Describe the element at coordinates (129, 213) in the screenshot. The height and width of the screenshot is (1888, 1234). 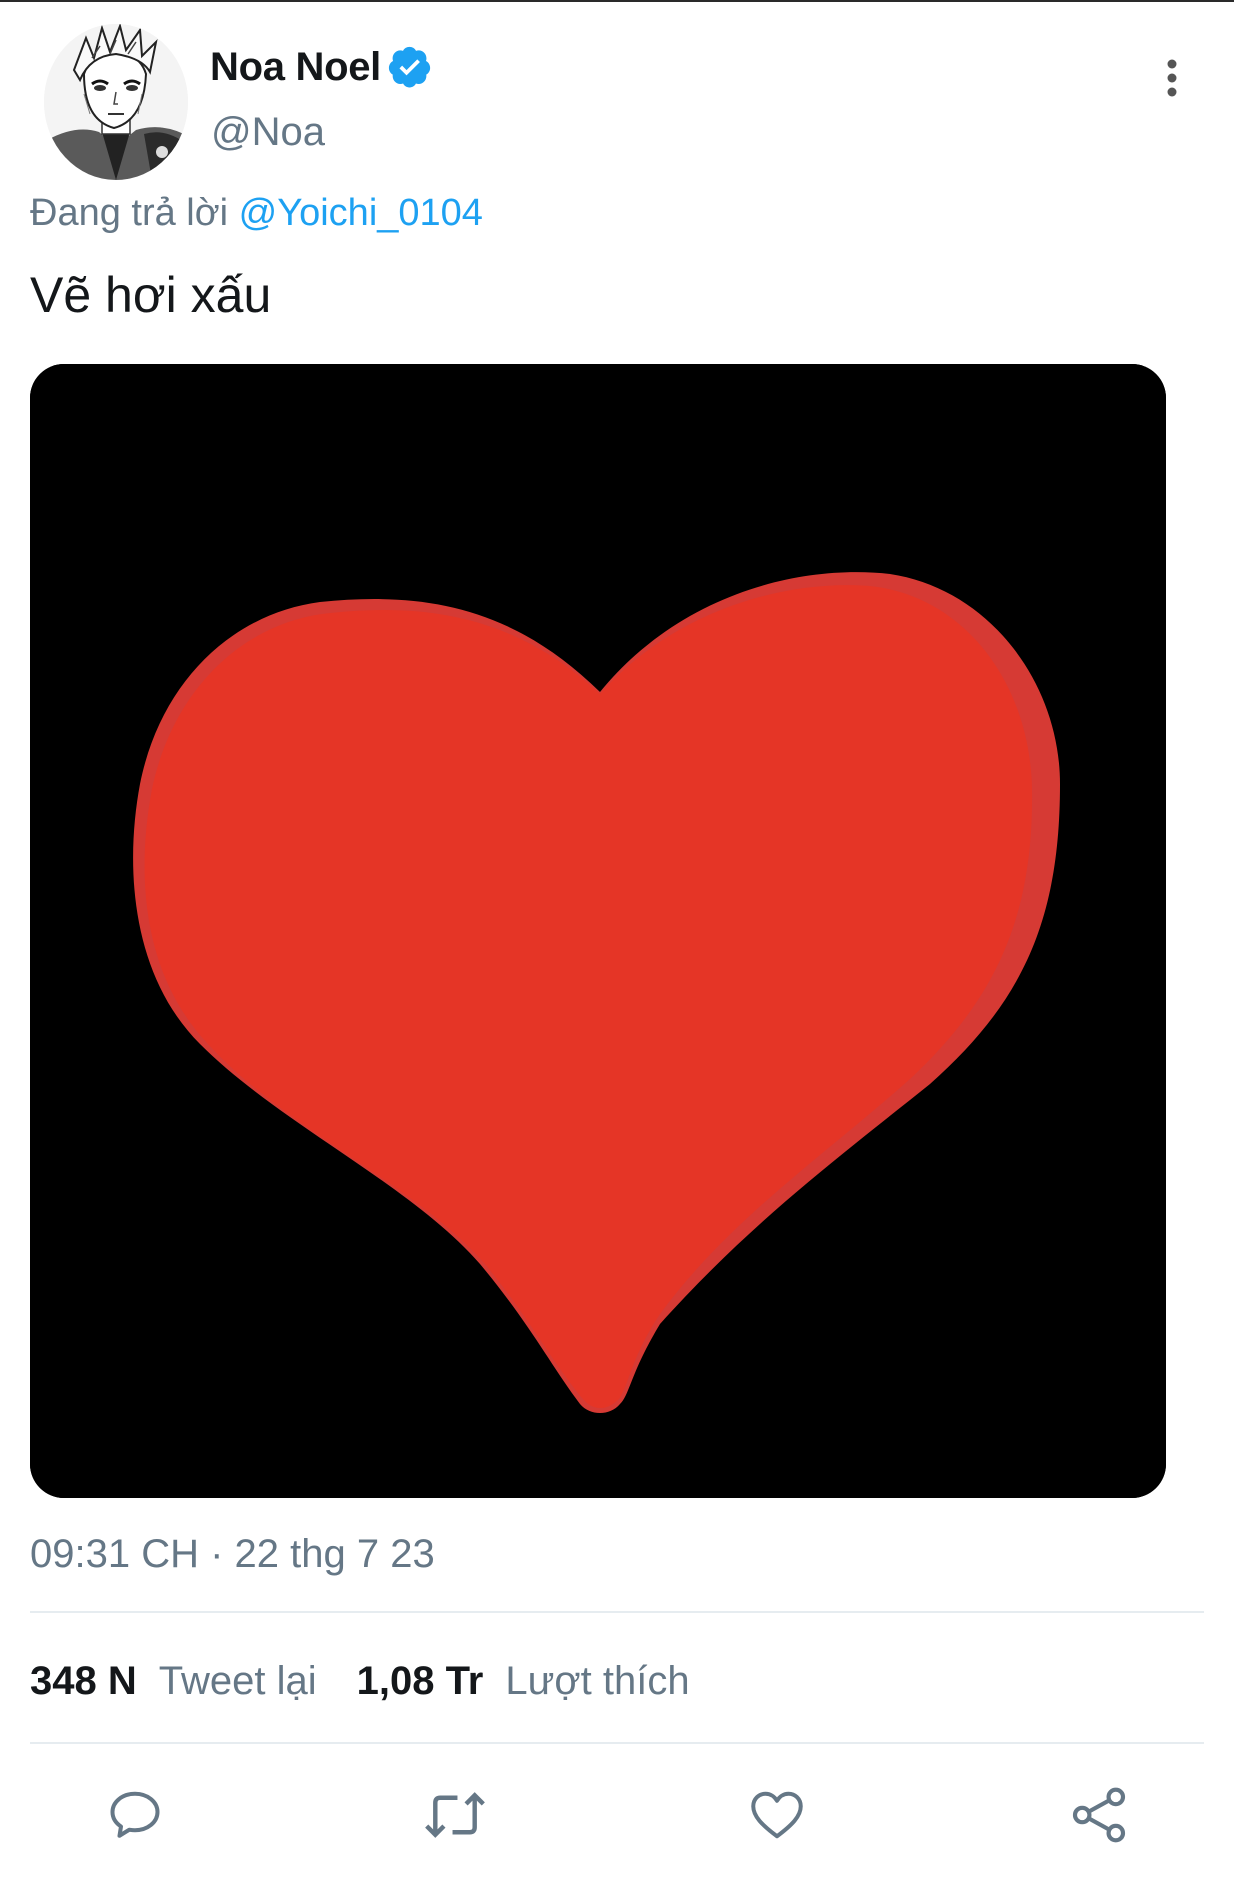
I see `replying-to-prefix: Đang trả lời` at that location.